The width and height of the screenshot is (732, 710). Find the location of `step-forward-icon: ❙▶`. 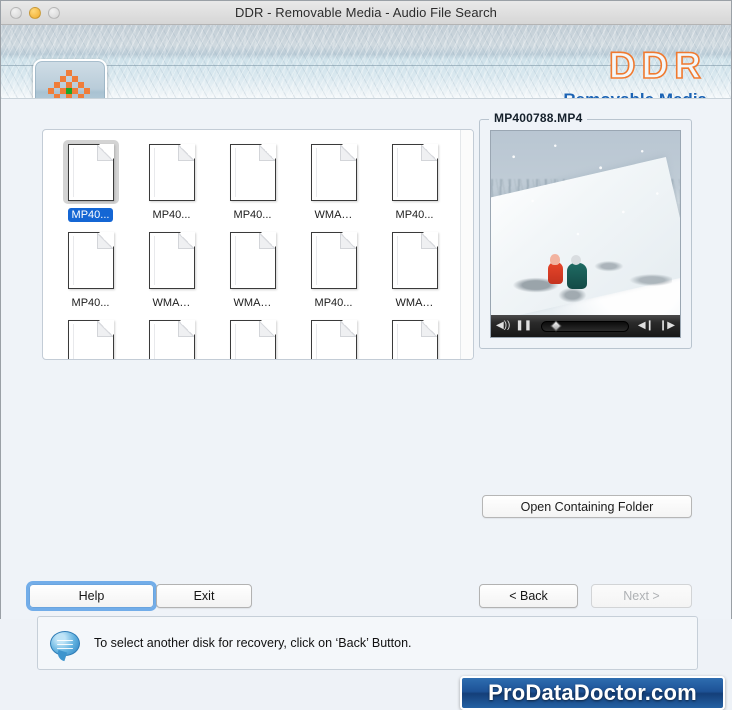

step-forward-icon: ❙▶ is located at coordinates (667, 326).